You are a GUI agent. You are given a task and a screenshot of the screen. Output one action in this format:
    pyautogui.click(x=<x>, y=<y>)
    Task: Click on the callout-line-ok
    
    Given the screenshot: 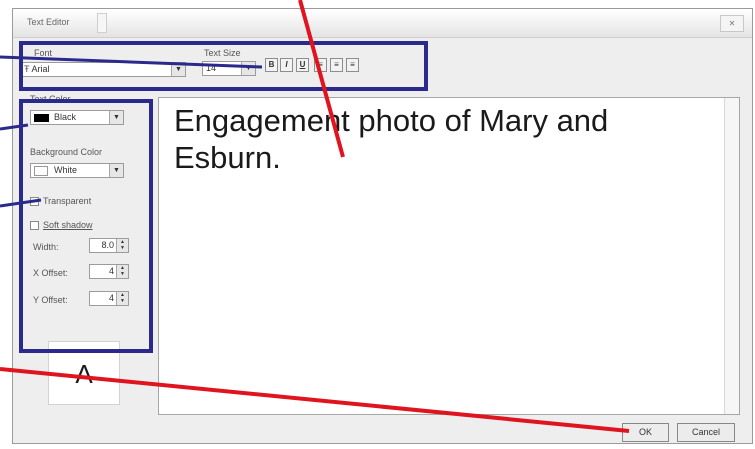 What is the action you would take?
    pyautogui.click(x=315, y=400)
    